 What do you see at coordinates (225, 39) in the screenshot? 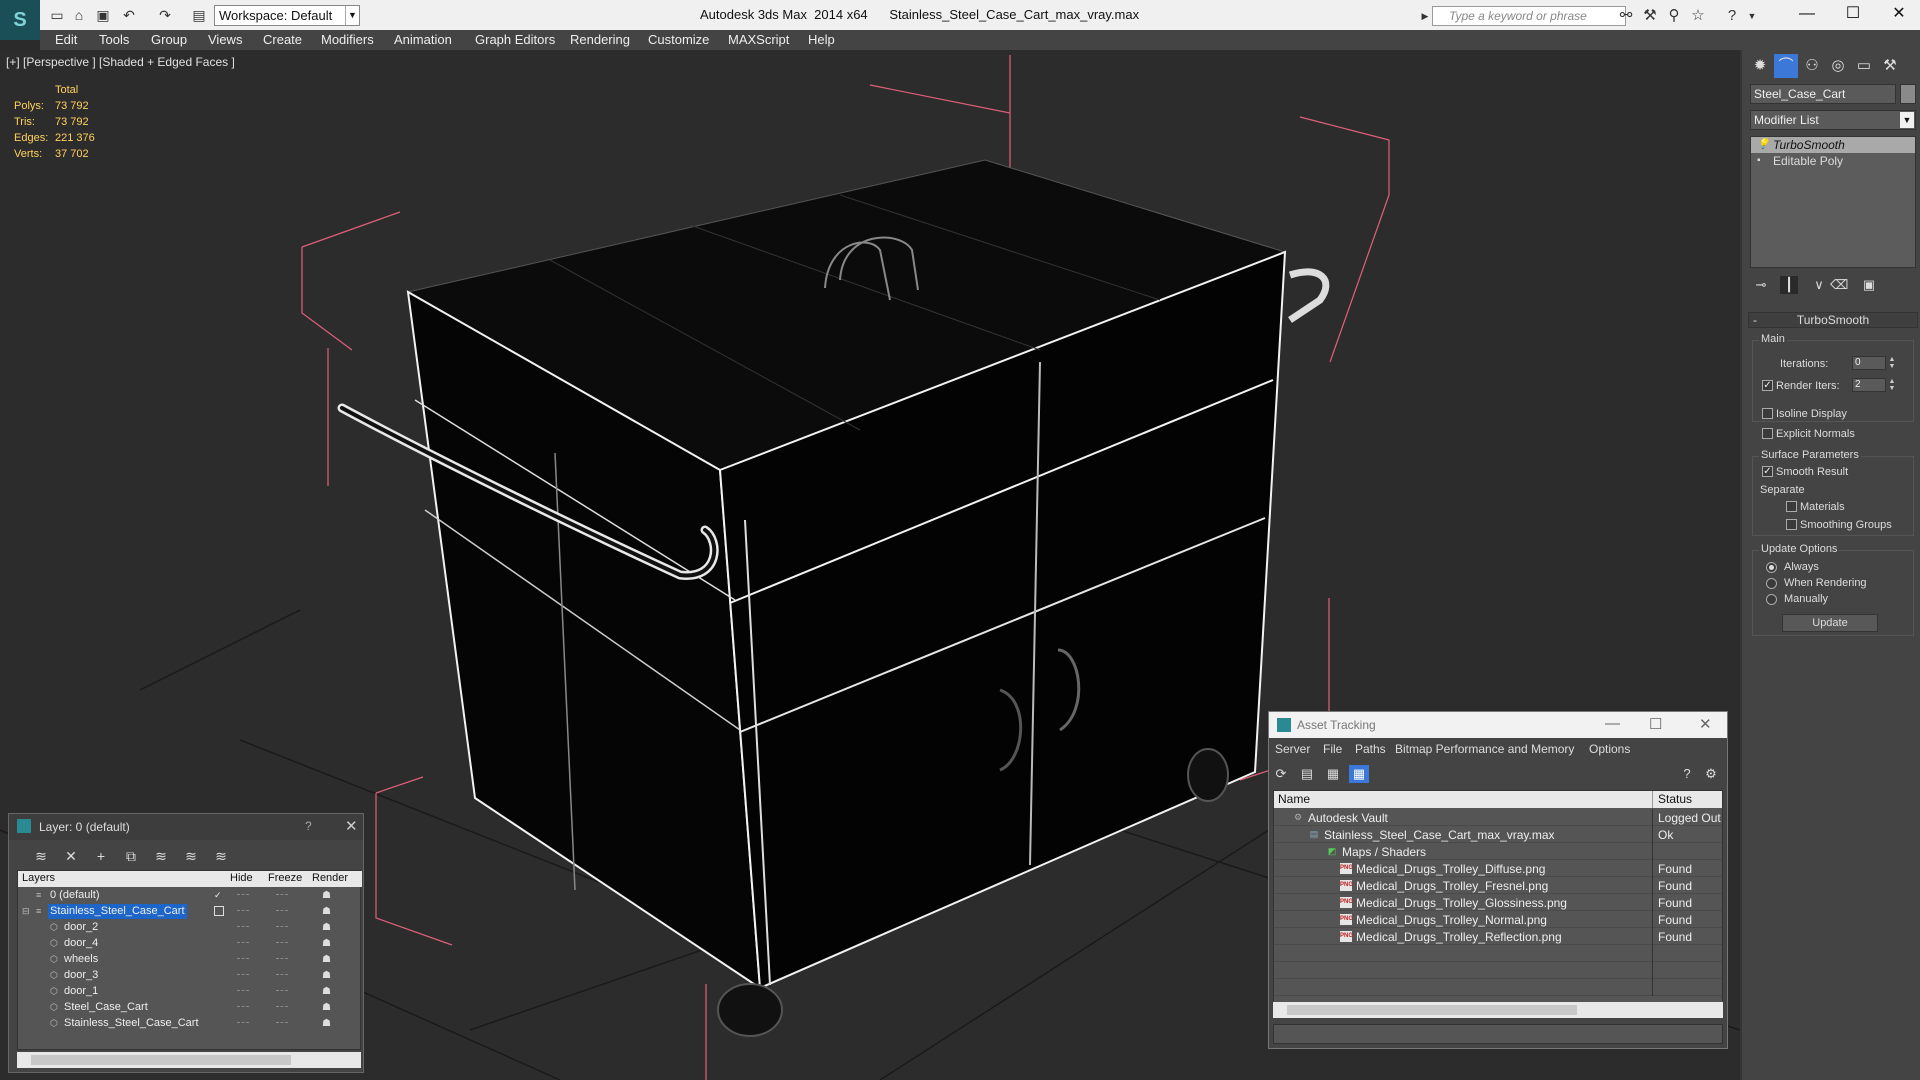
I see `menu-views: Views` at bounding box center [225, 39].